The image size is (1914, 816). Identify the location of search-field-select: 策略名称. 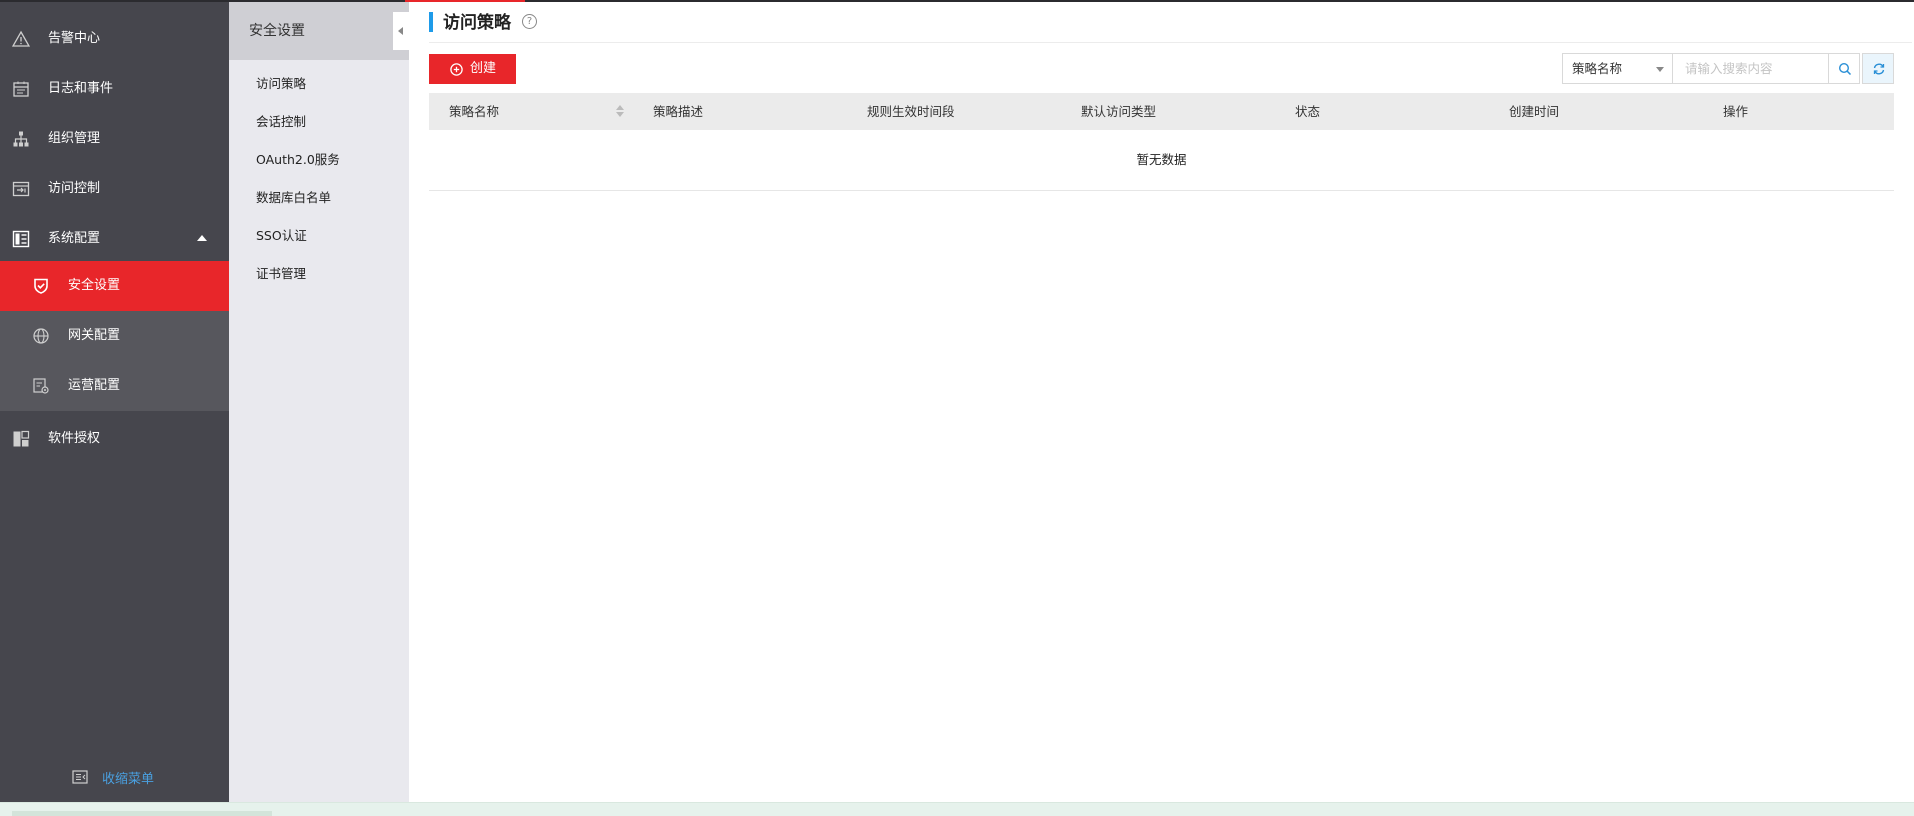
(1617, 68).